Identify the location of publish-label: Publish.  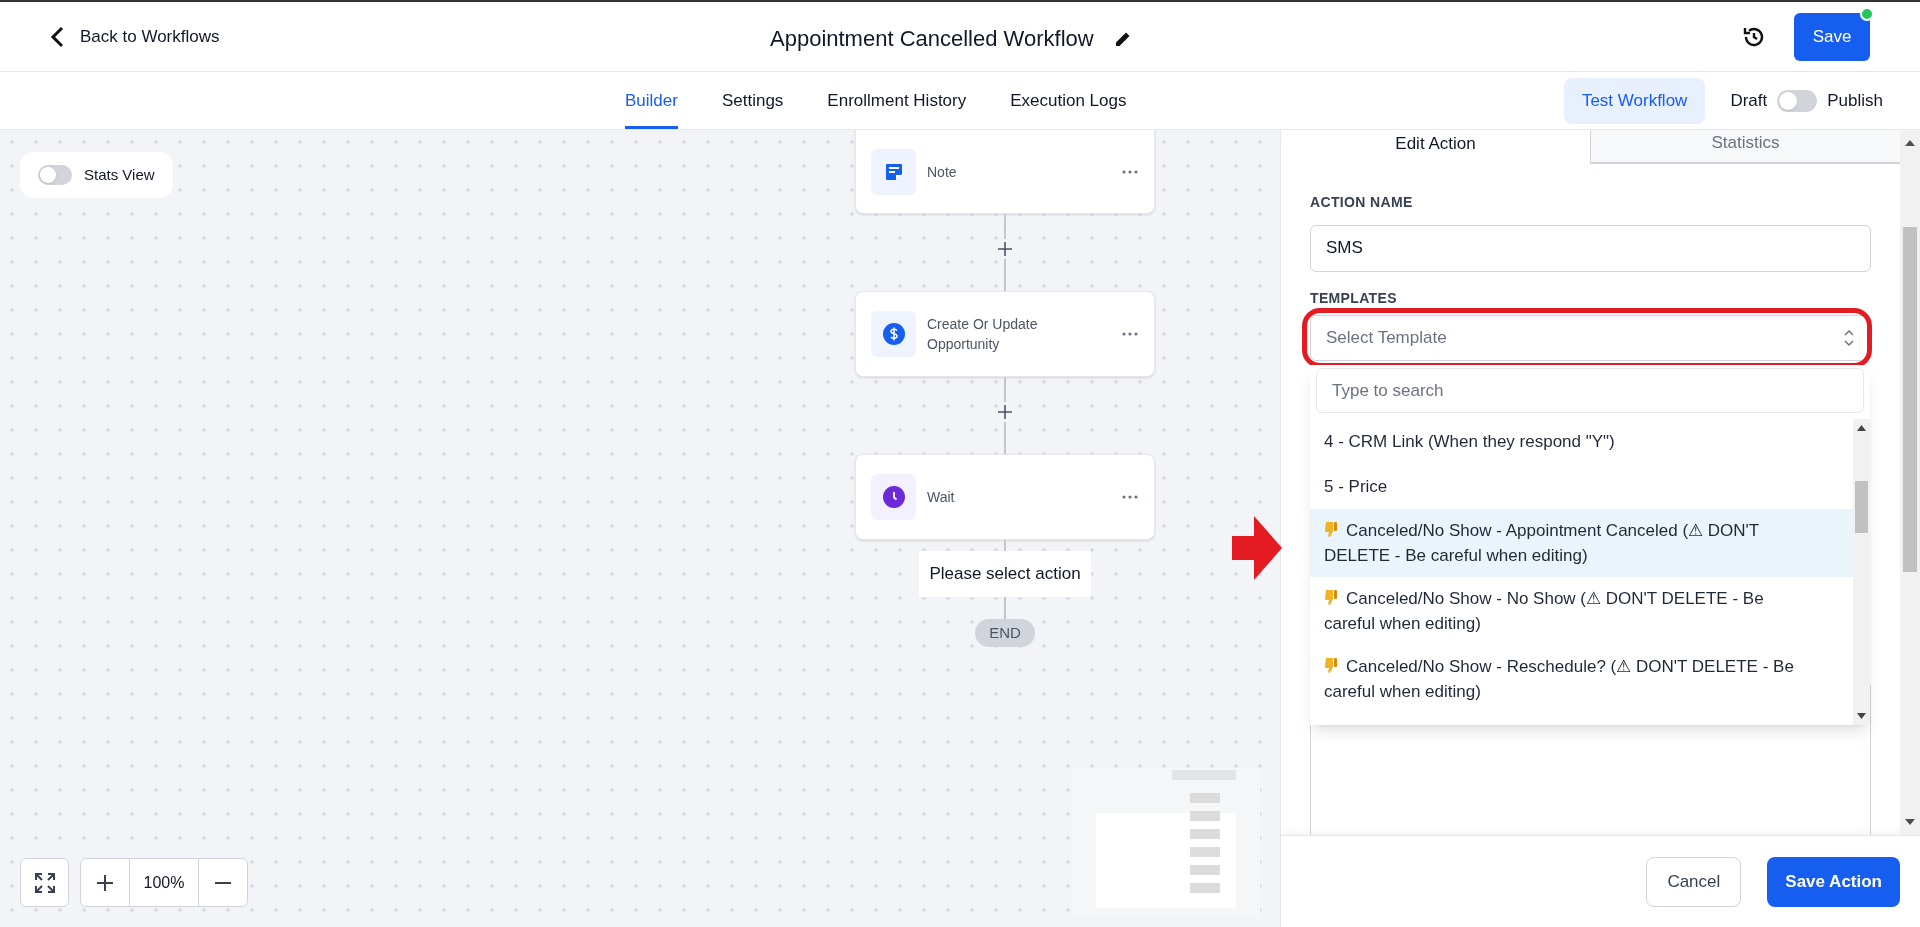
(1855, 100).